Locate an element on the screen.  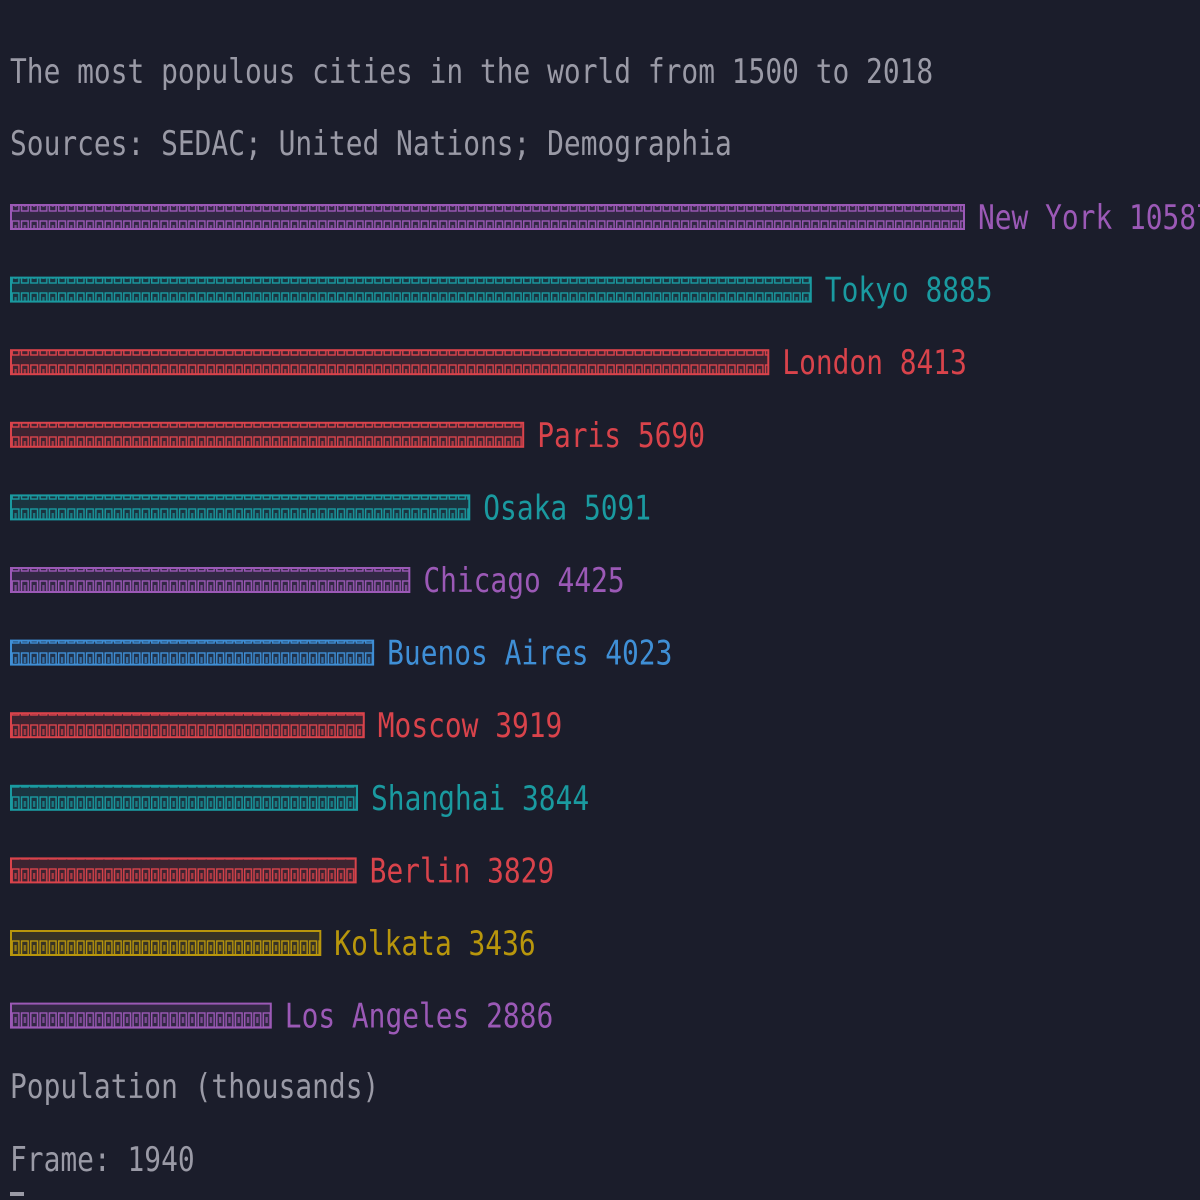
bar-berlin is located at coordinates (183, 870).